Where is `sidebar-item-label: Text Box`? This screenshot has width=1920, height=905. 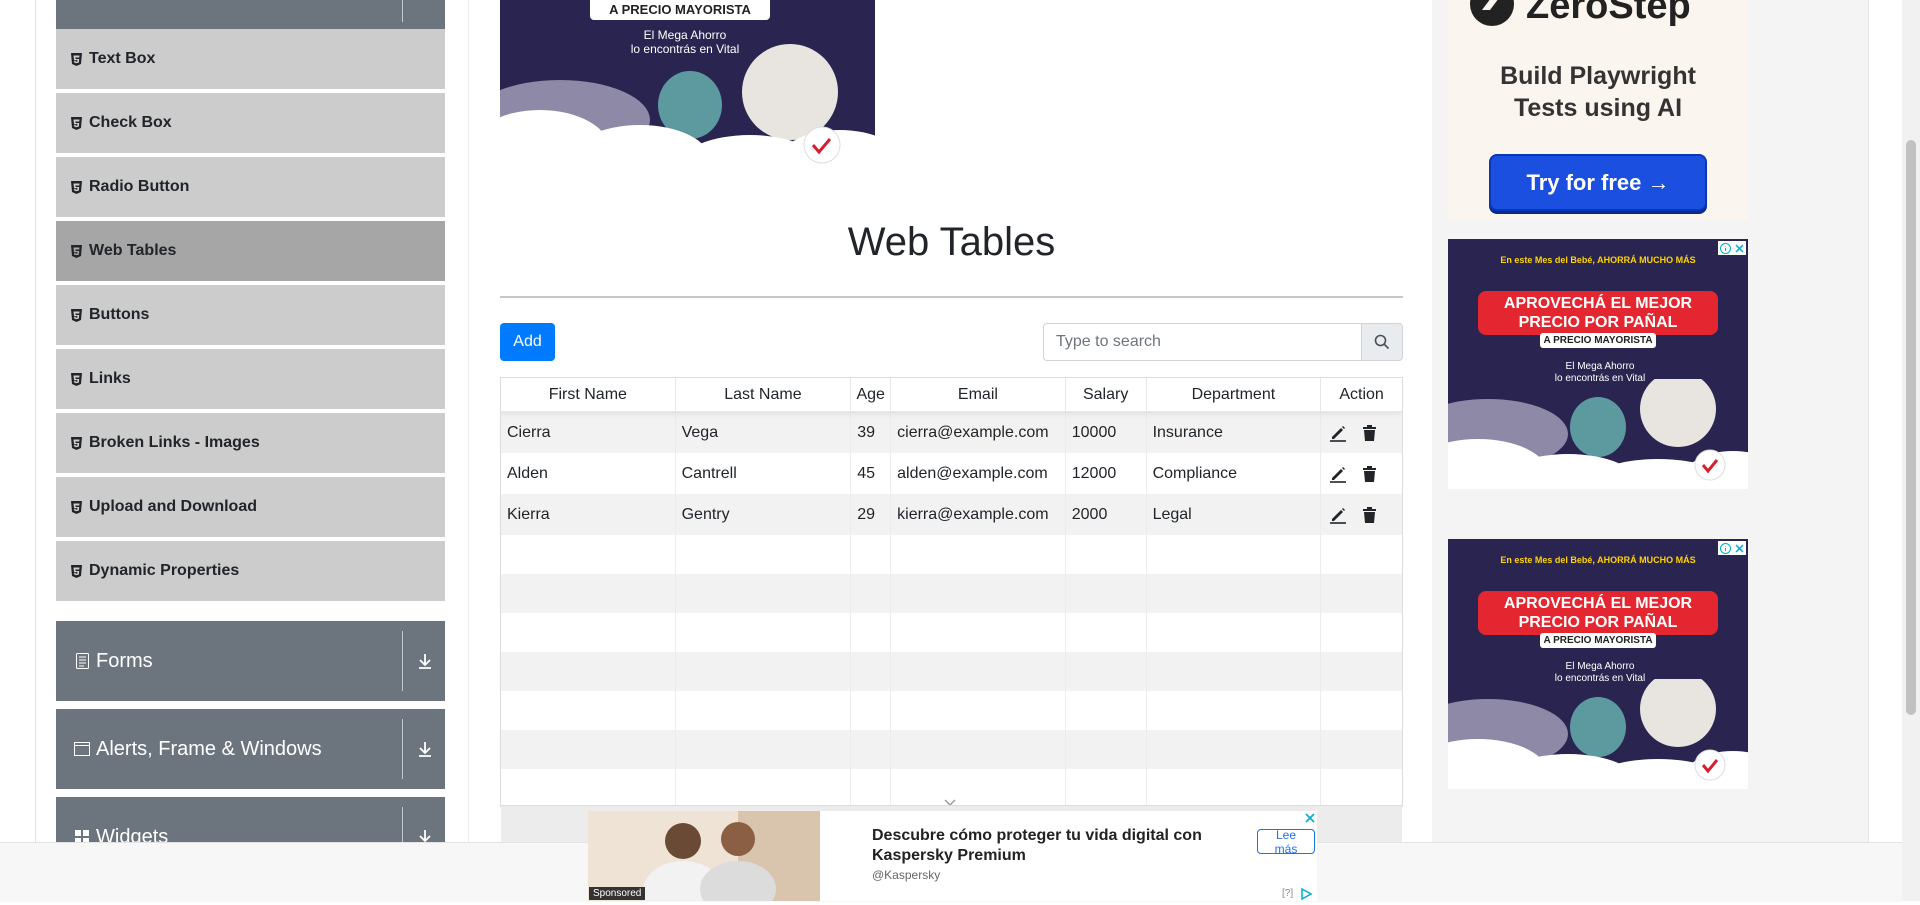 sidebar-item-label: Text Box is located at coordinates (122, 58).